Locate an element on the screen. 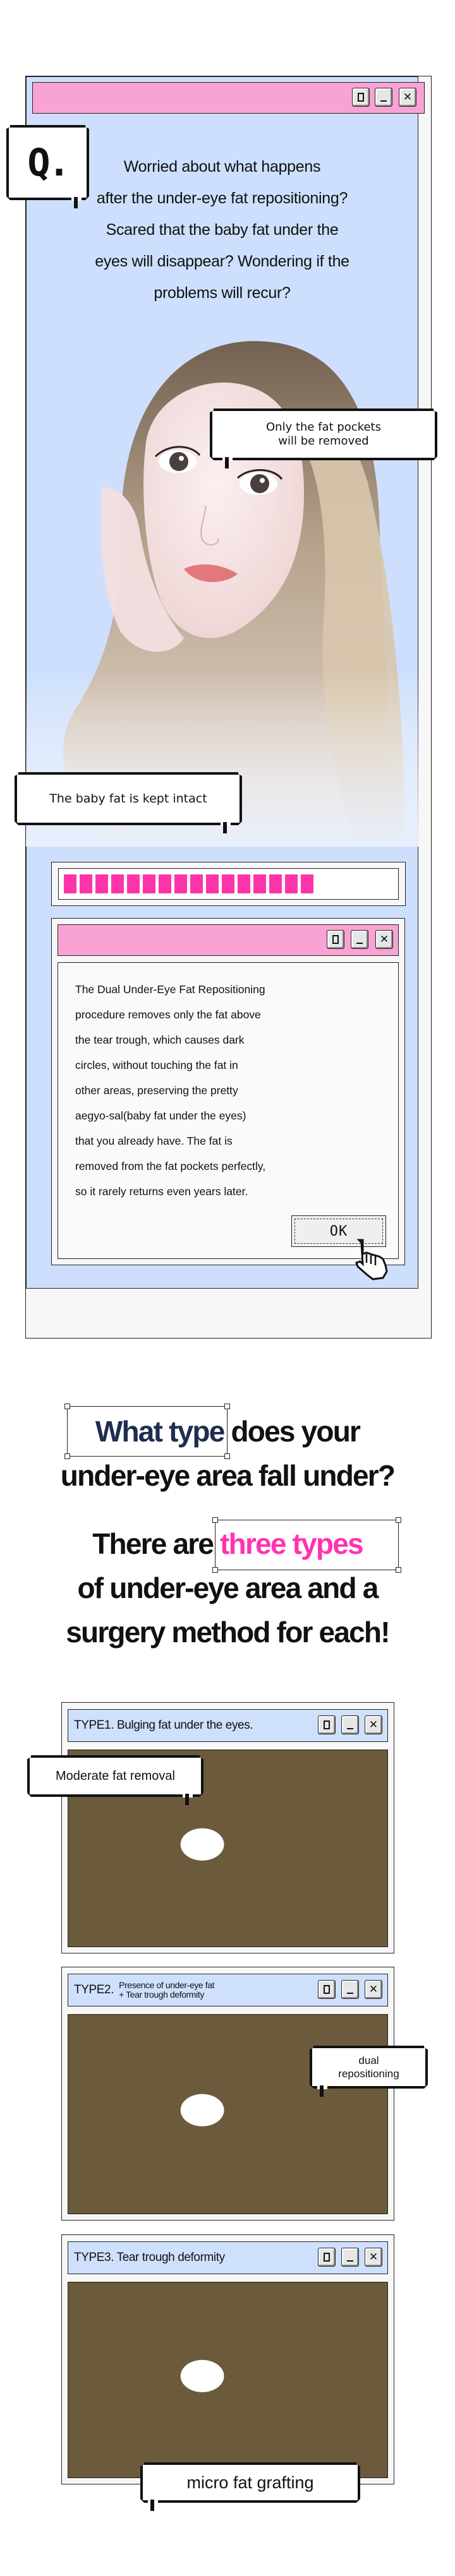 Image resolution: width=455 pixels, height=2576 pixels. dual-repositioning-bubble: dual repositioning is located at coordinates (369, 2071).